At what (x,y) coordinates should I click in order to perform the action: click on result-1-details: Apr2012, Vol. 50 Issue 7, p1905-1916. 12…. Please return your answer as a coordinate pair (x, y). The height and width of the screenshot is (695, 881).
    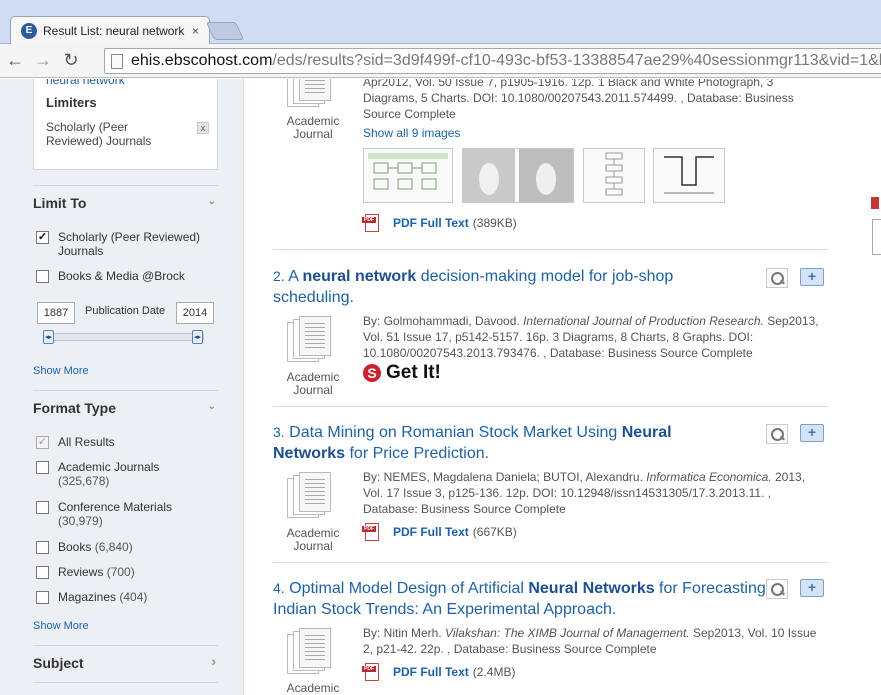
    Looking at the image, I should click on (594, 100).